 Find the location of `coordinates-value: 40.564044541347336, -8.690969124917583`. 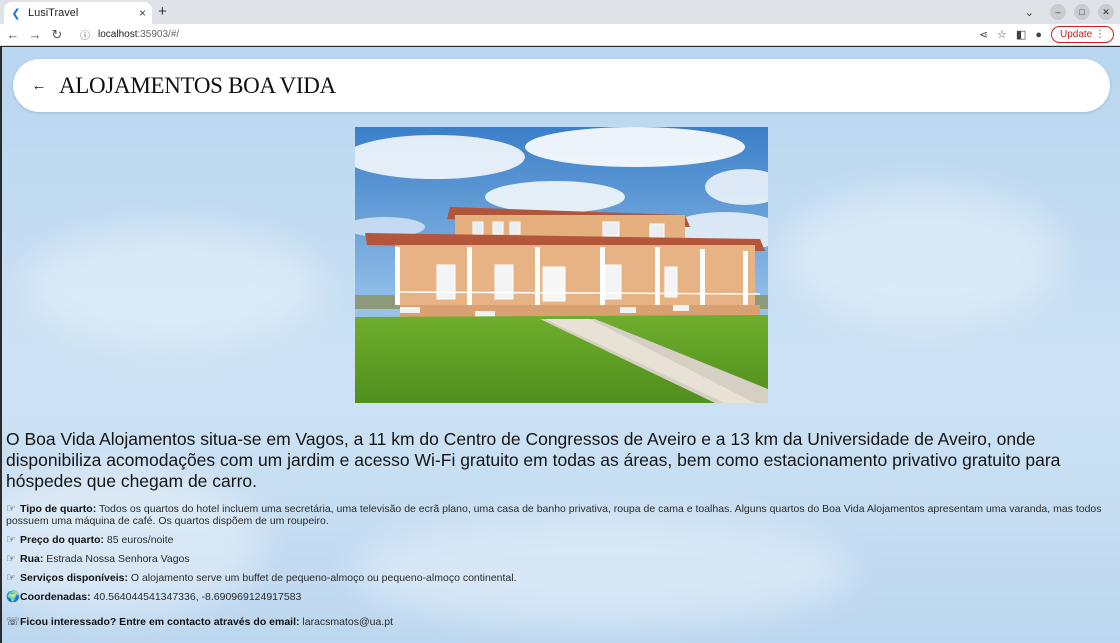

coordinates-value: 40.564044541347336, -8.690969124917583 is located at coordinates (196, 597).